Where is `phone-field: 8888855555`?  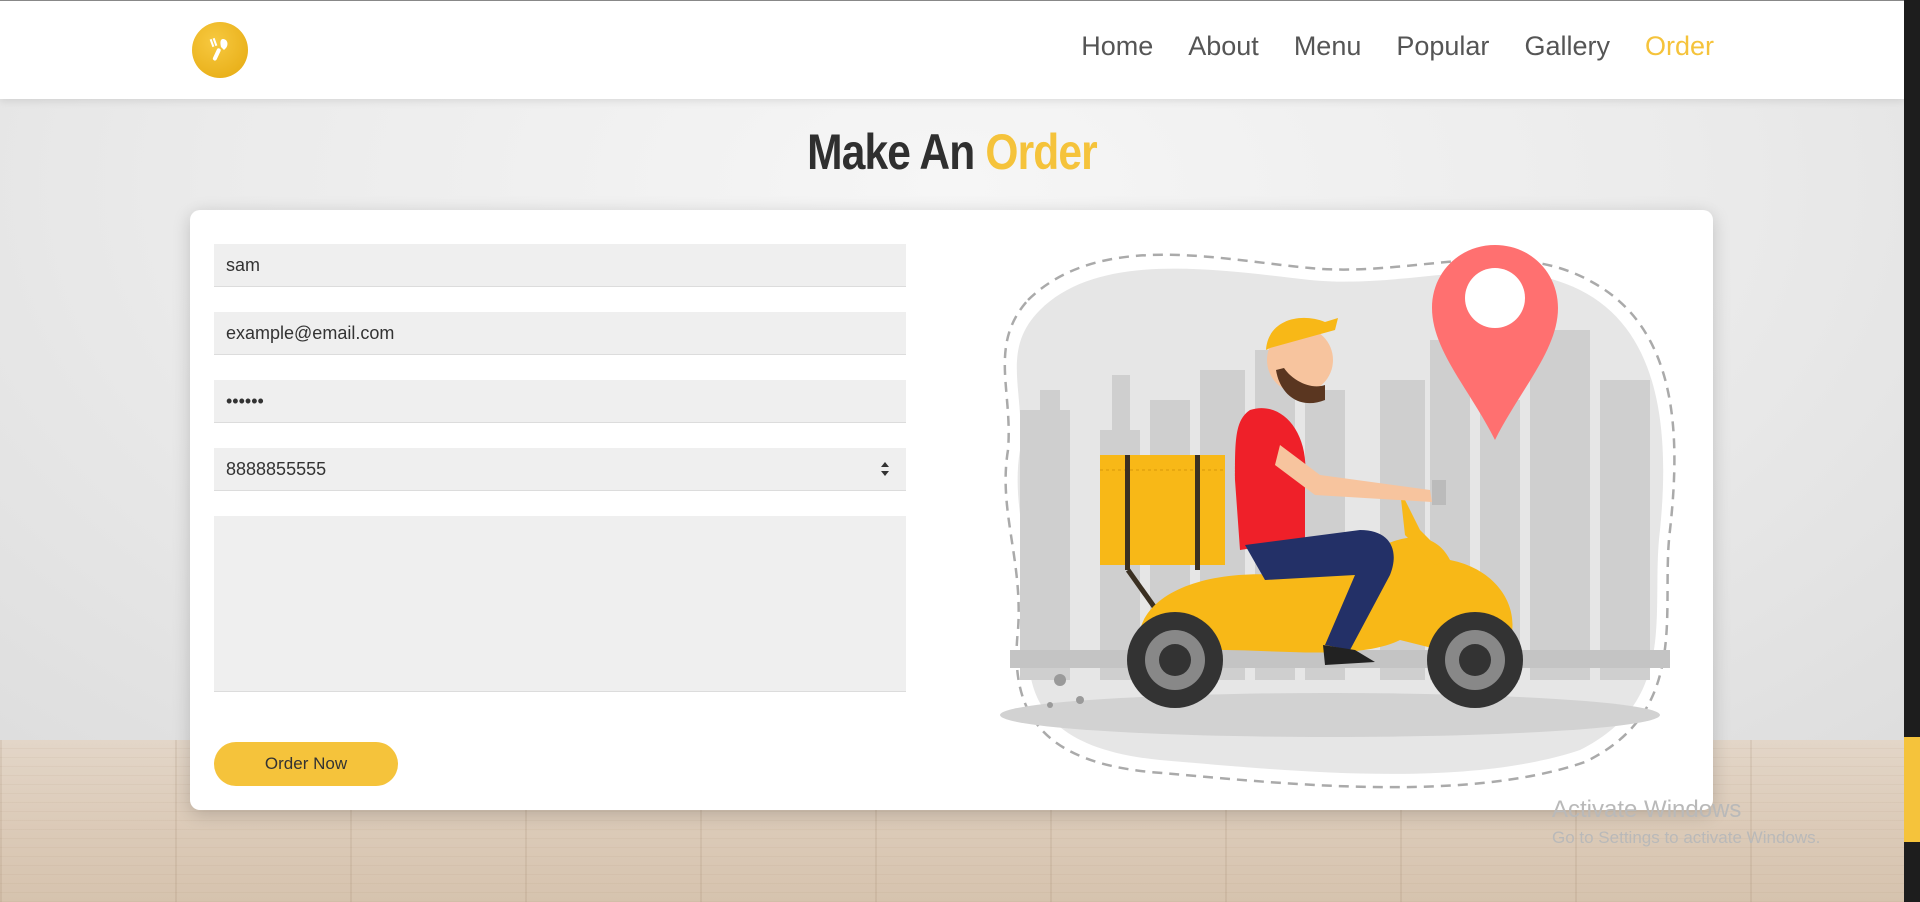
phone-field: 8888855555 is located at coordinates (560, 469).